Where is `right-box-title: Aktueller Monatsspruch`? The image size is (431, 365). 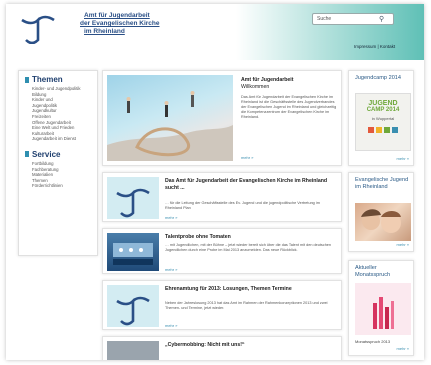
right-box-title: Aktueller Monatsspruch is located at coordinates (383, 272).